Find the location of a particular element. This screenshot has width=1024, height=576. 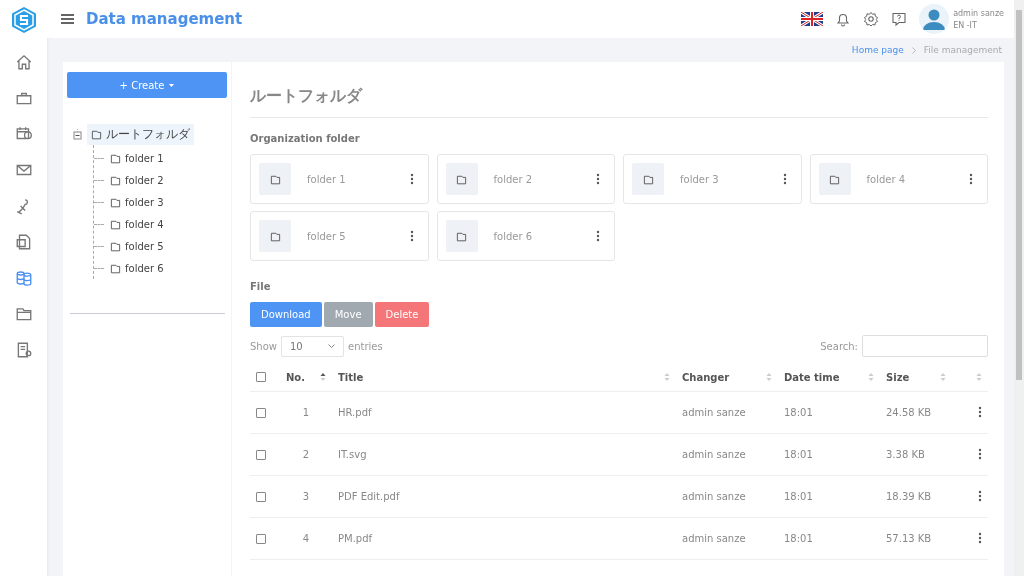

tree-item: folder 2 is located at coordinates (137, 180).